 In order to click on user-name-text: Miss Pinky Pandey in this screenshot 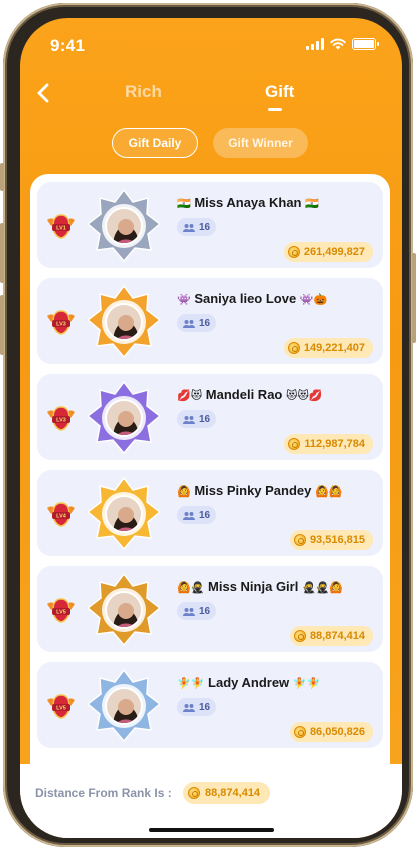, I will do `click(253, 490)`.